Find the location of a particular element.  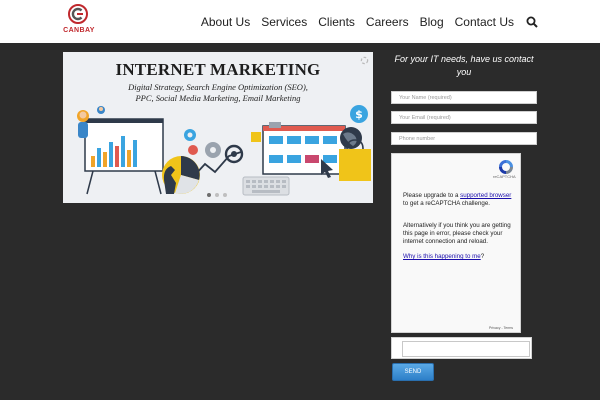

recaptcha-msg-suffix: to get a reCAPTCHA challenge. is located at coordinates (447, 203).